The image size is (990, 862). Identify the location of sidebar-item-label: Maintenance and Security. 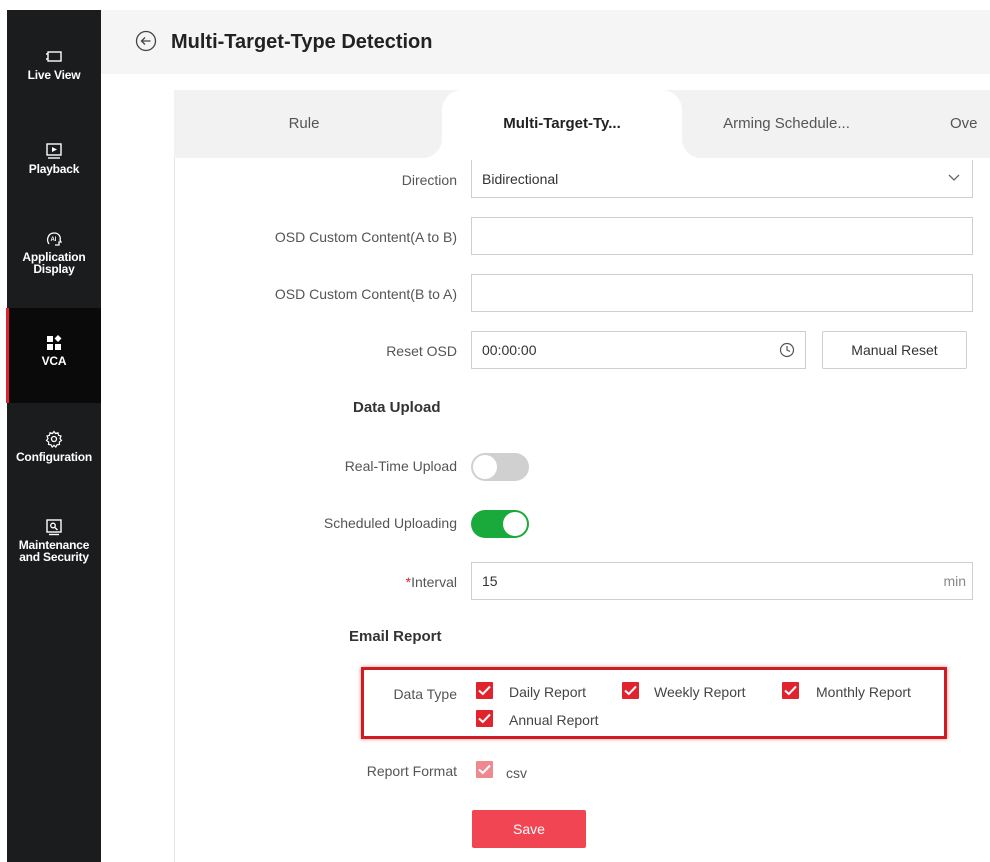
(54, 551).